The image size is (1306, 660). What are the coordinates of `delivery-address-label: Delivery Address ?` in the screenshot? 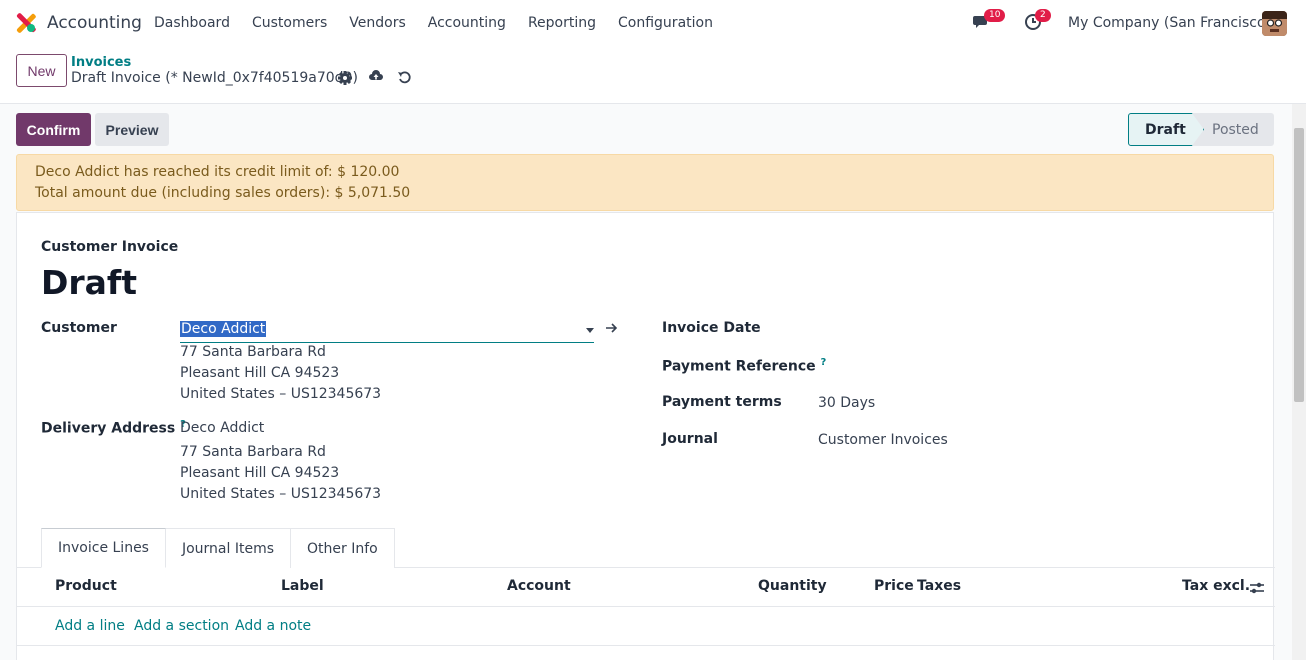 It's located at (113, 428).